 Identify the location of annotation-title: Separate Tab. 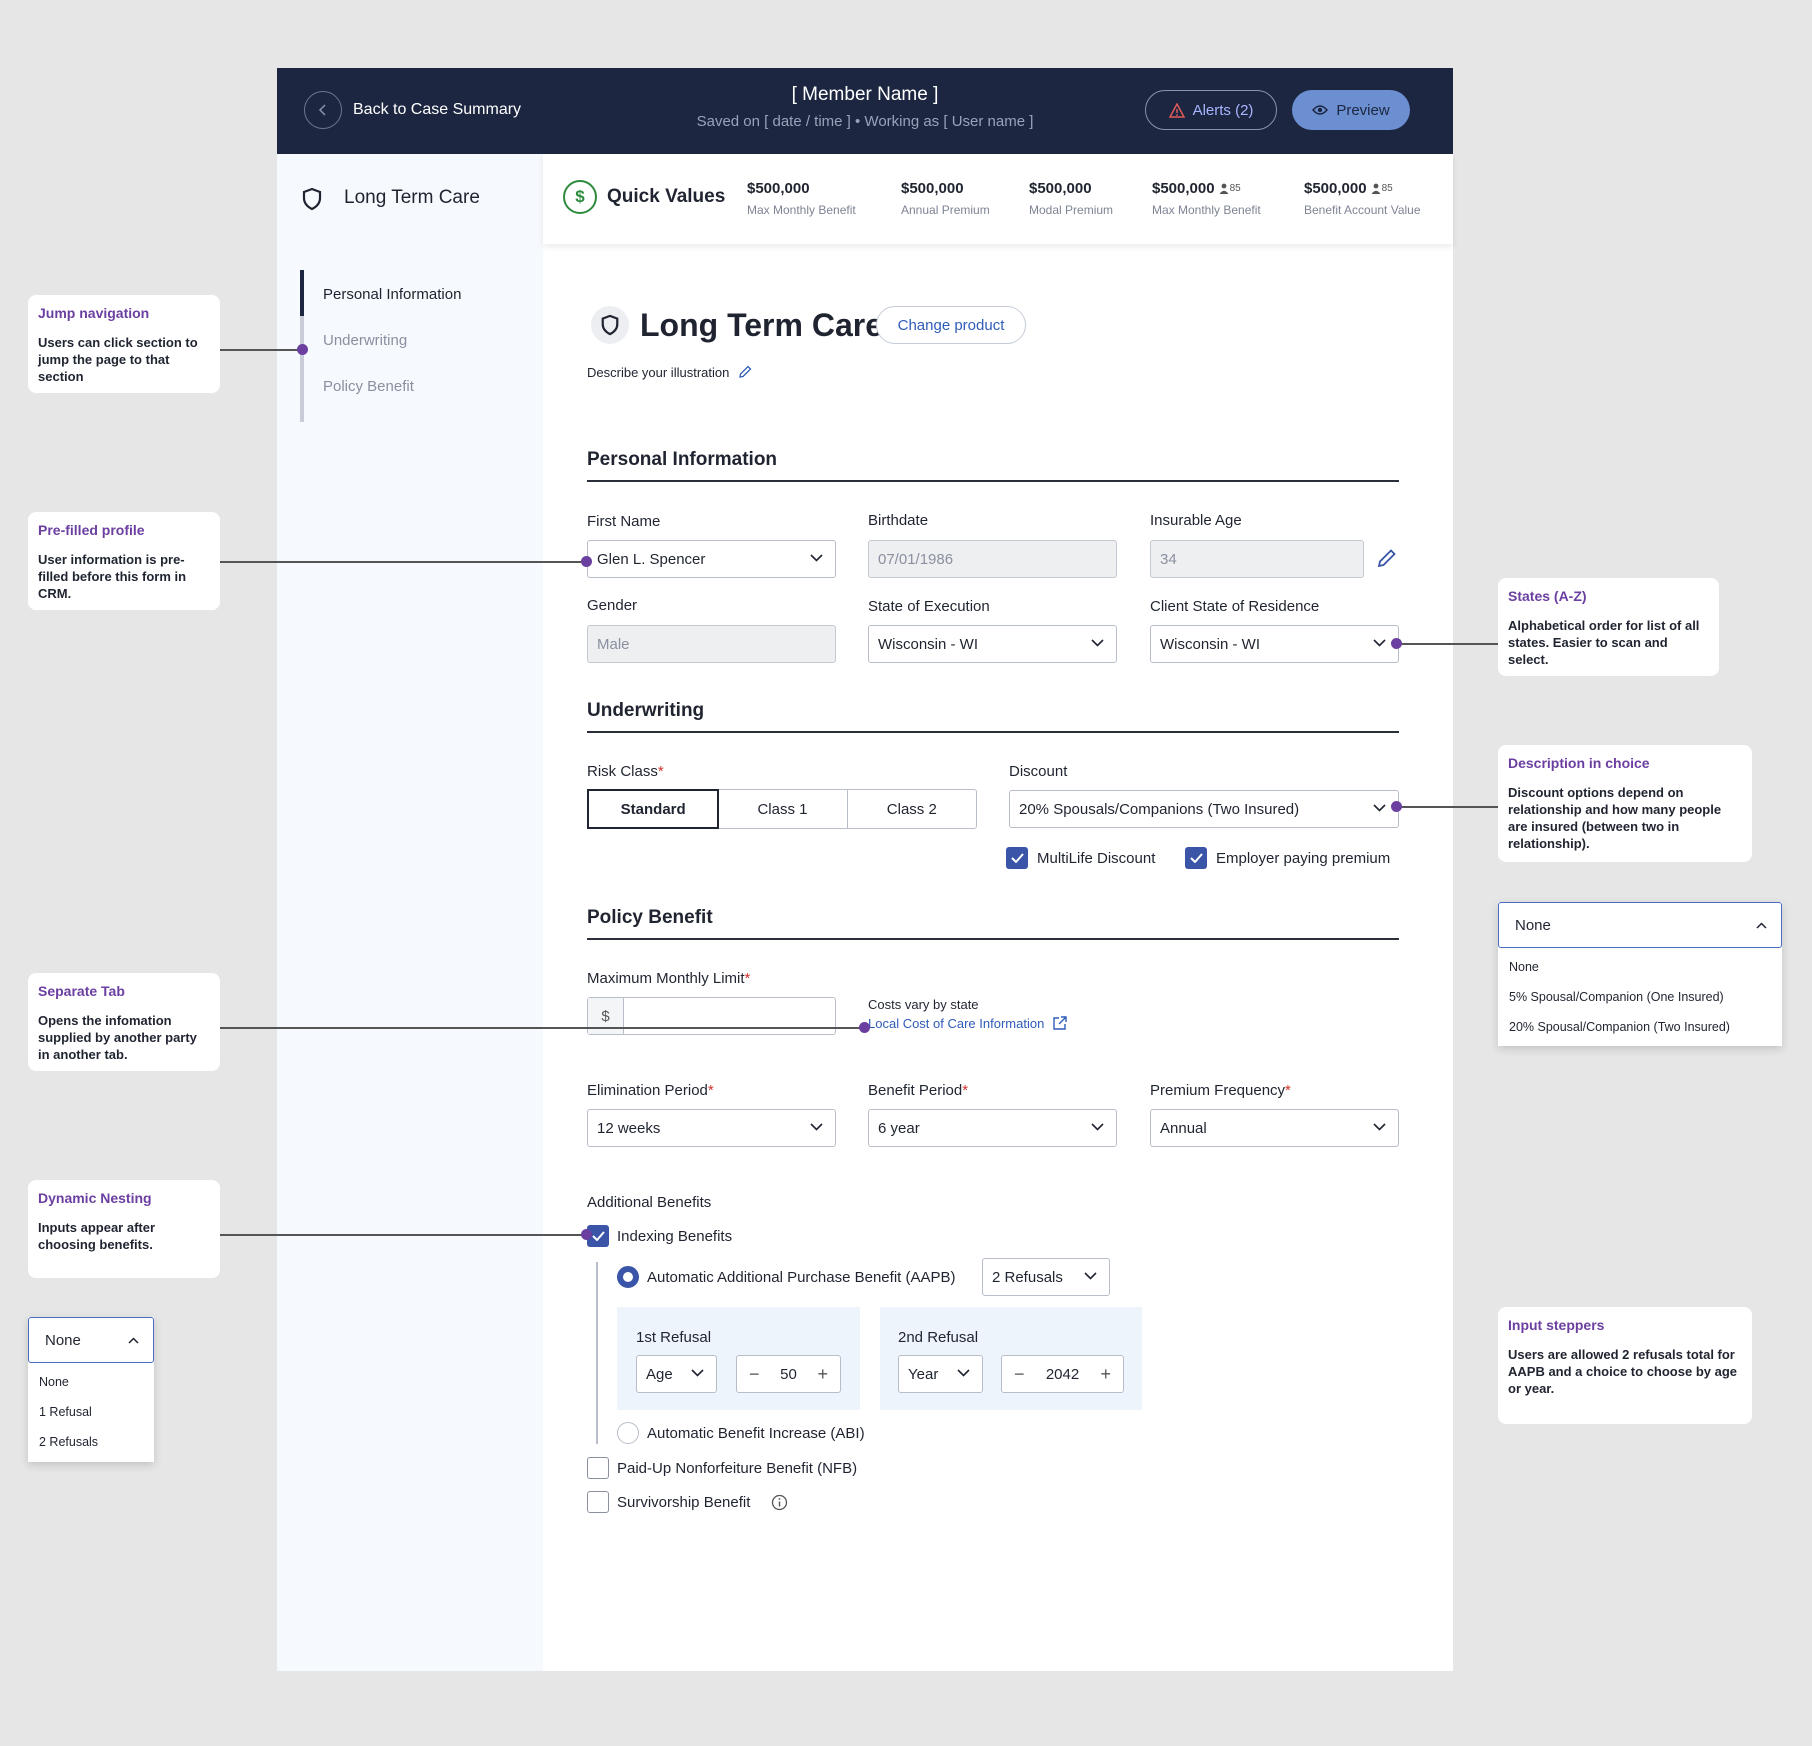
(81, 991).